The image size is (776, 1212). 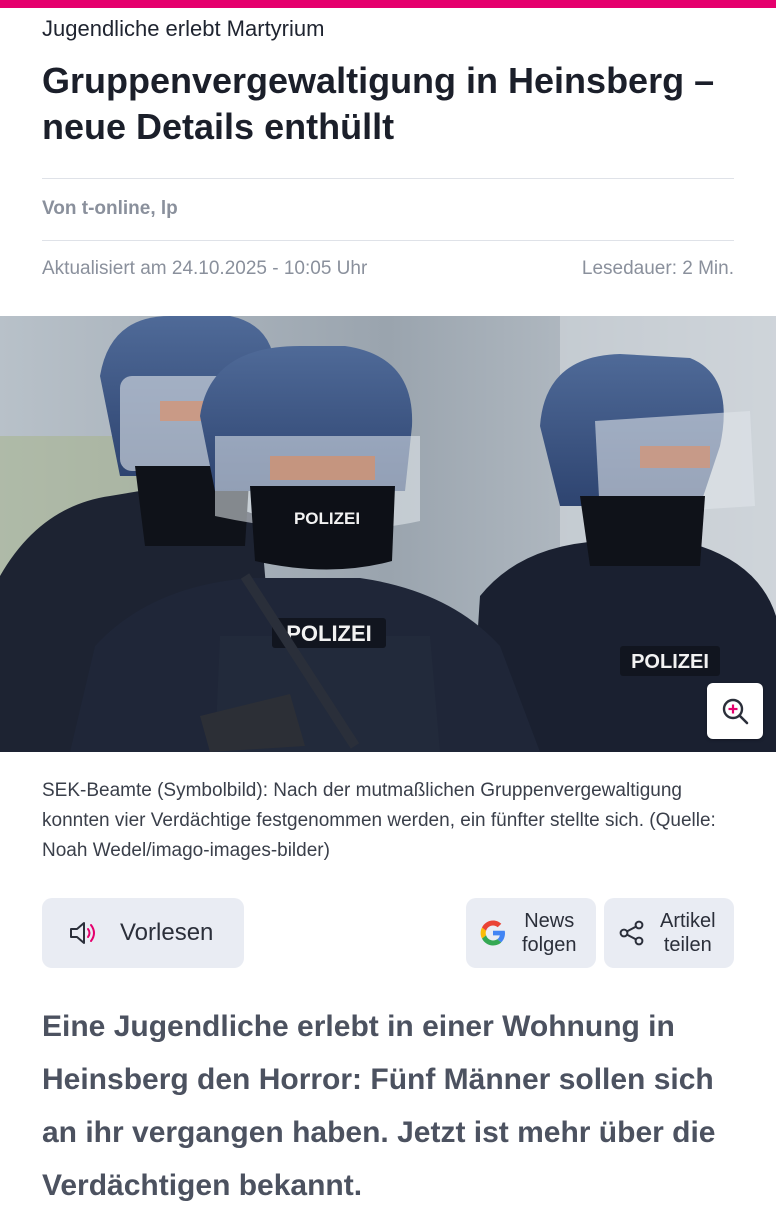 I want to click on mask-label: POLIZEI, so click(x=327, y=518).